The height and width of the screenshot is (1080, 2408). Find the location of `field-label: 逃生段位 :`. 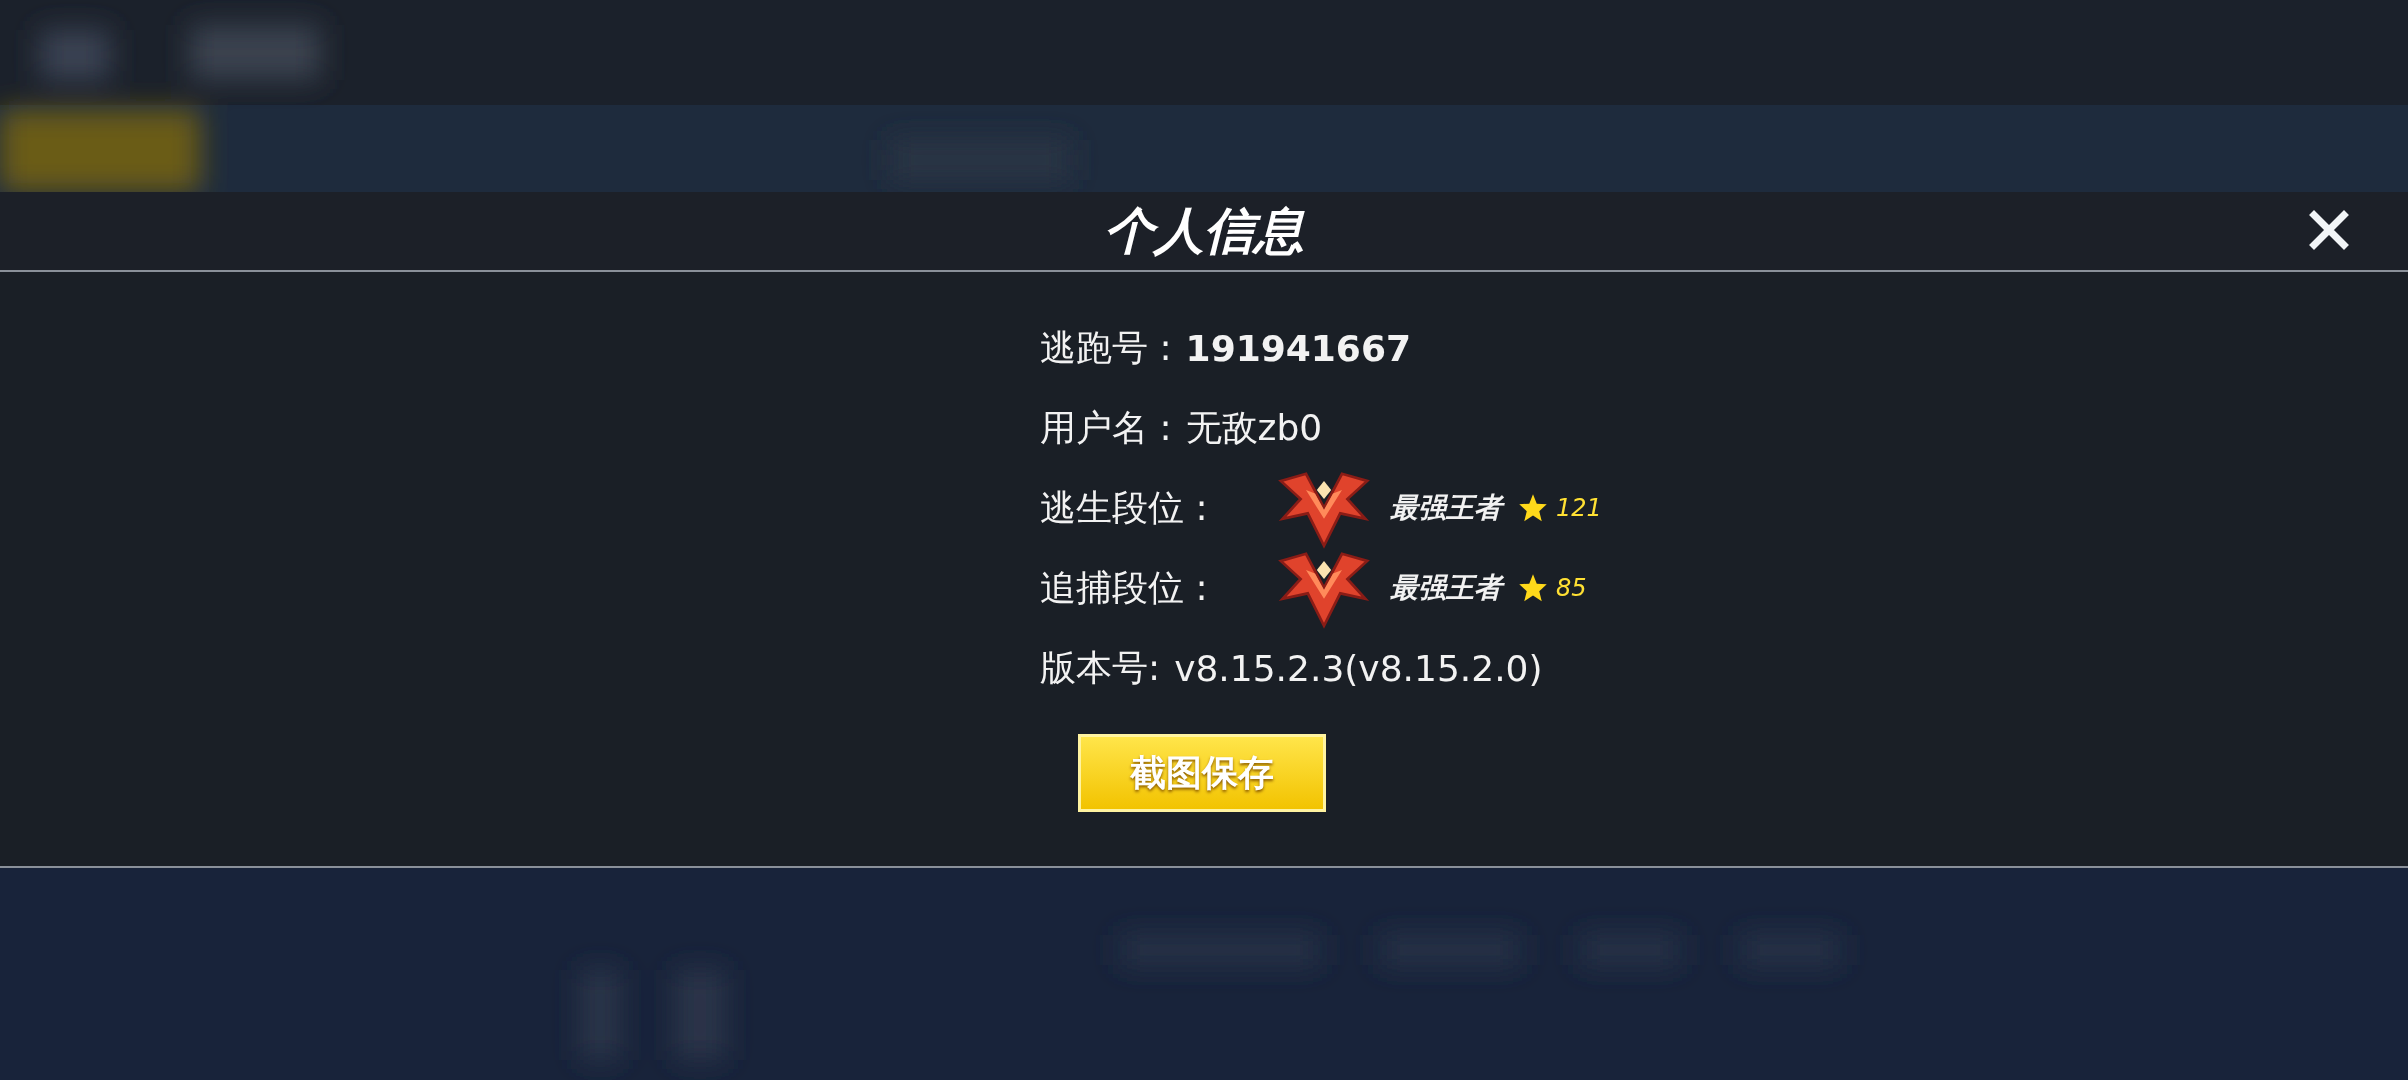

field-label: 逃生段位 : is located at coordinates (1124, 507).